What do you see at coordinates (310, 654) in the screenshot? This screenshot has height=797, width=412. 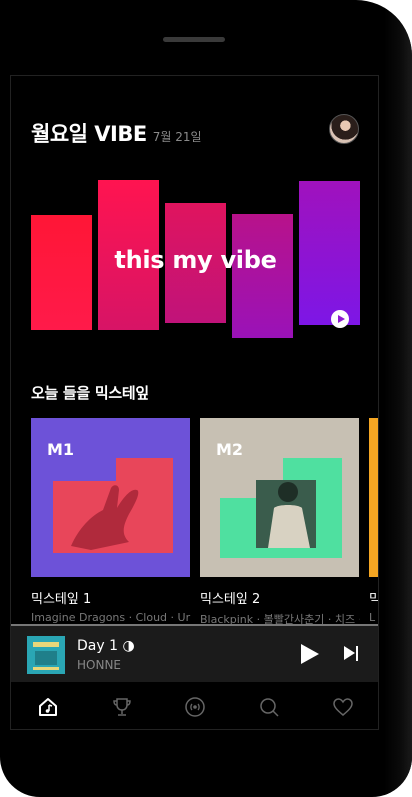 I see `play-button` at bounding box center [310, 654].